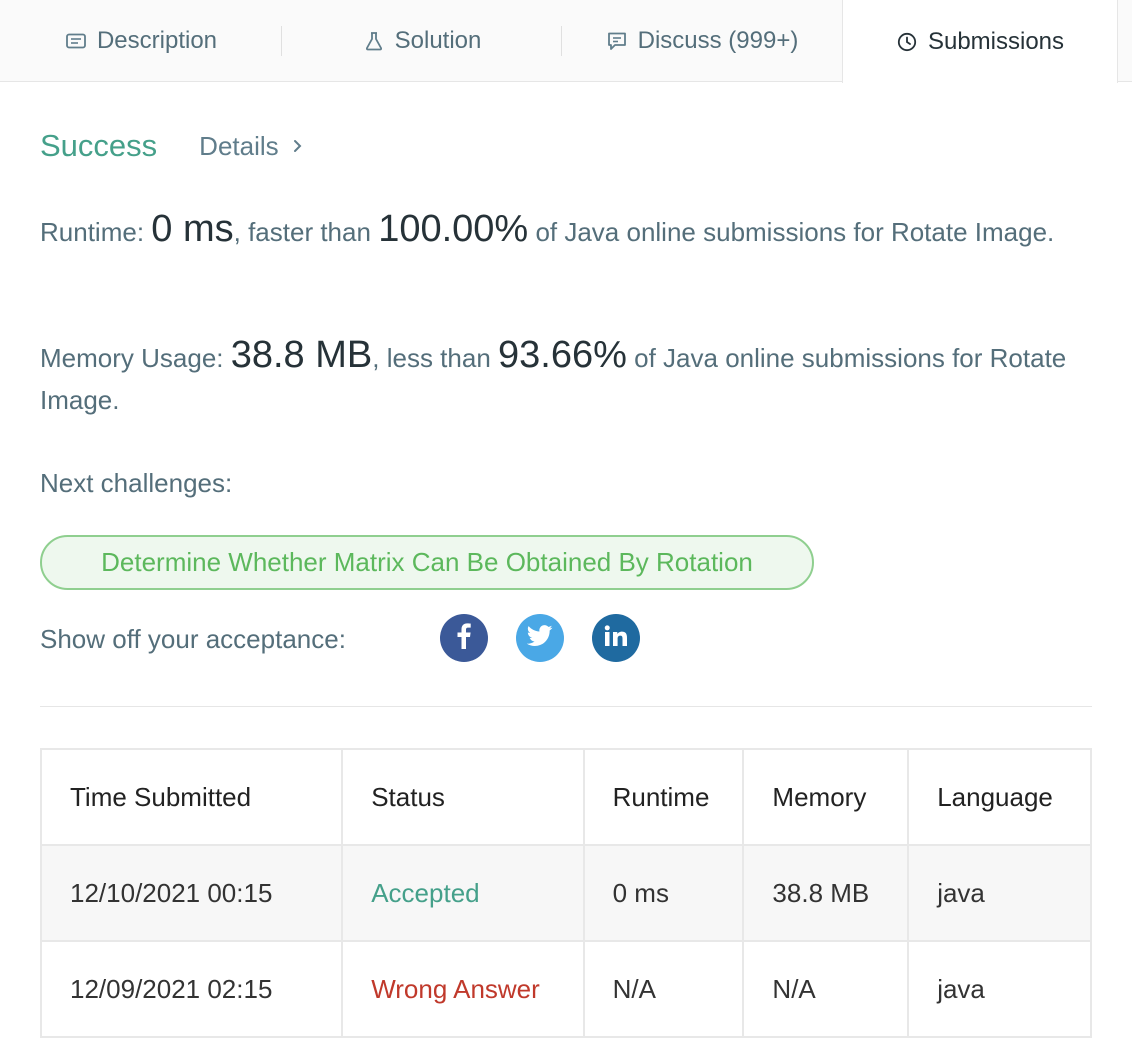  Describe the element at coordinates (193, 639) in the screenshot. I see `share-label: Show off your acceptance:` at that location.